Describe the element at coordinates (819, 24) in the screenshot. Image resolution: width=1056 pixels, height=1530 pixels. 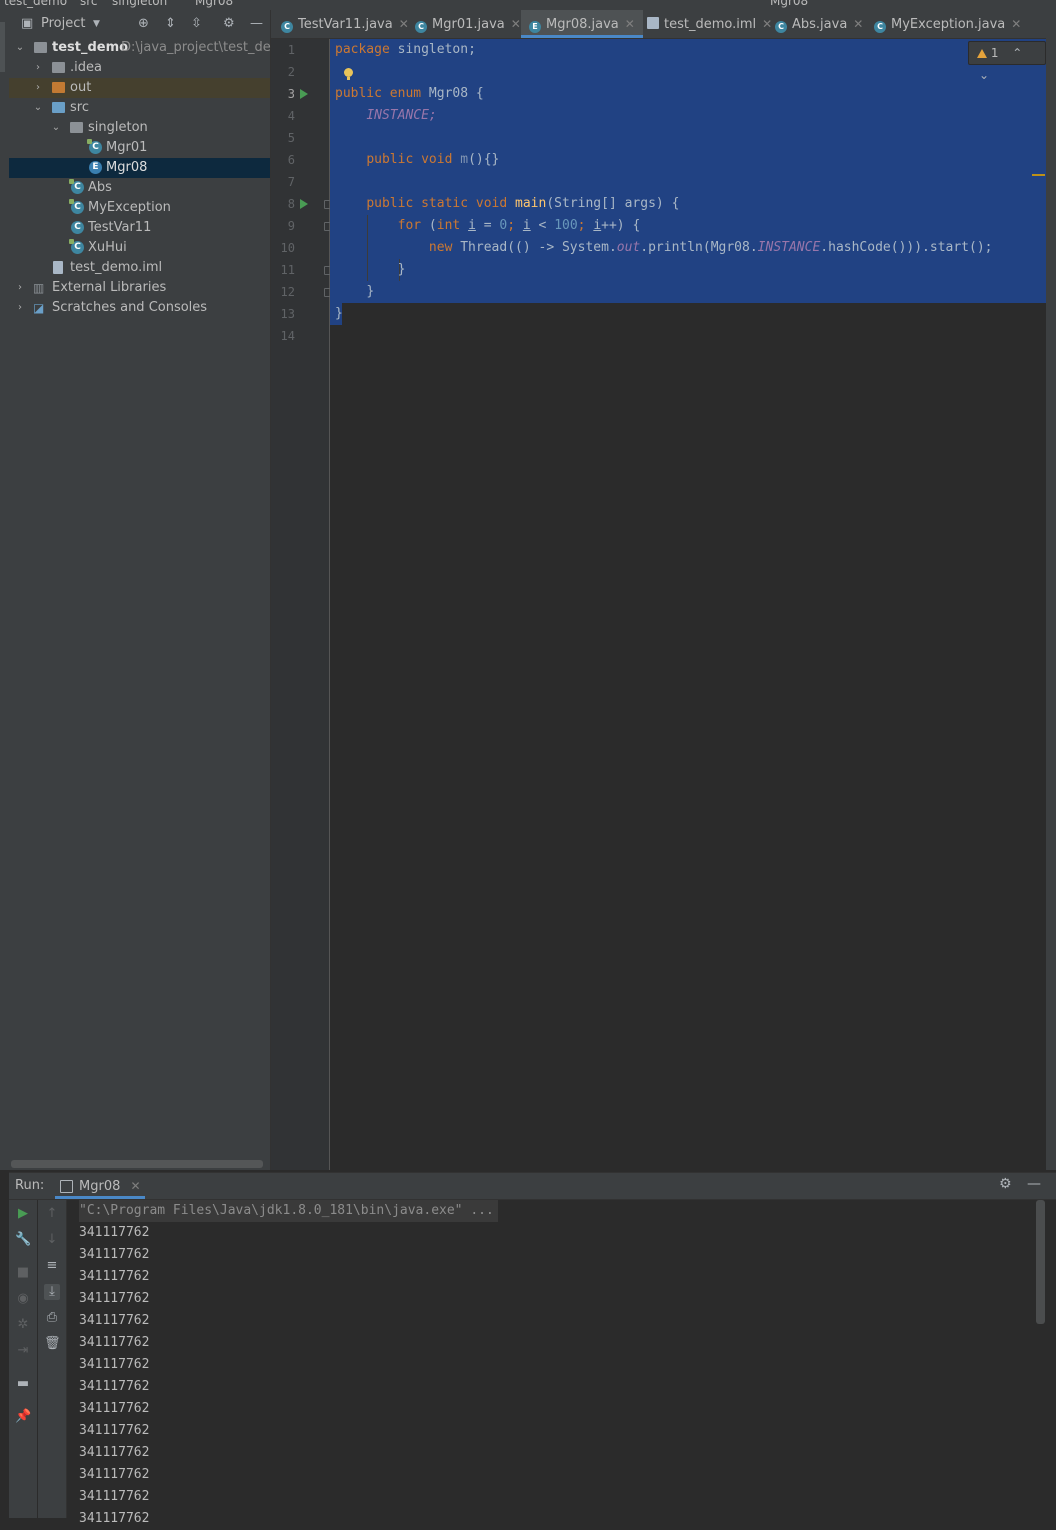
I see `tab-abs: C Abs.java ✕` at that location.